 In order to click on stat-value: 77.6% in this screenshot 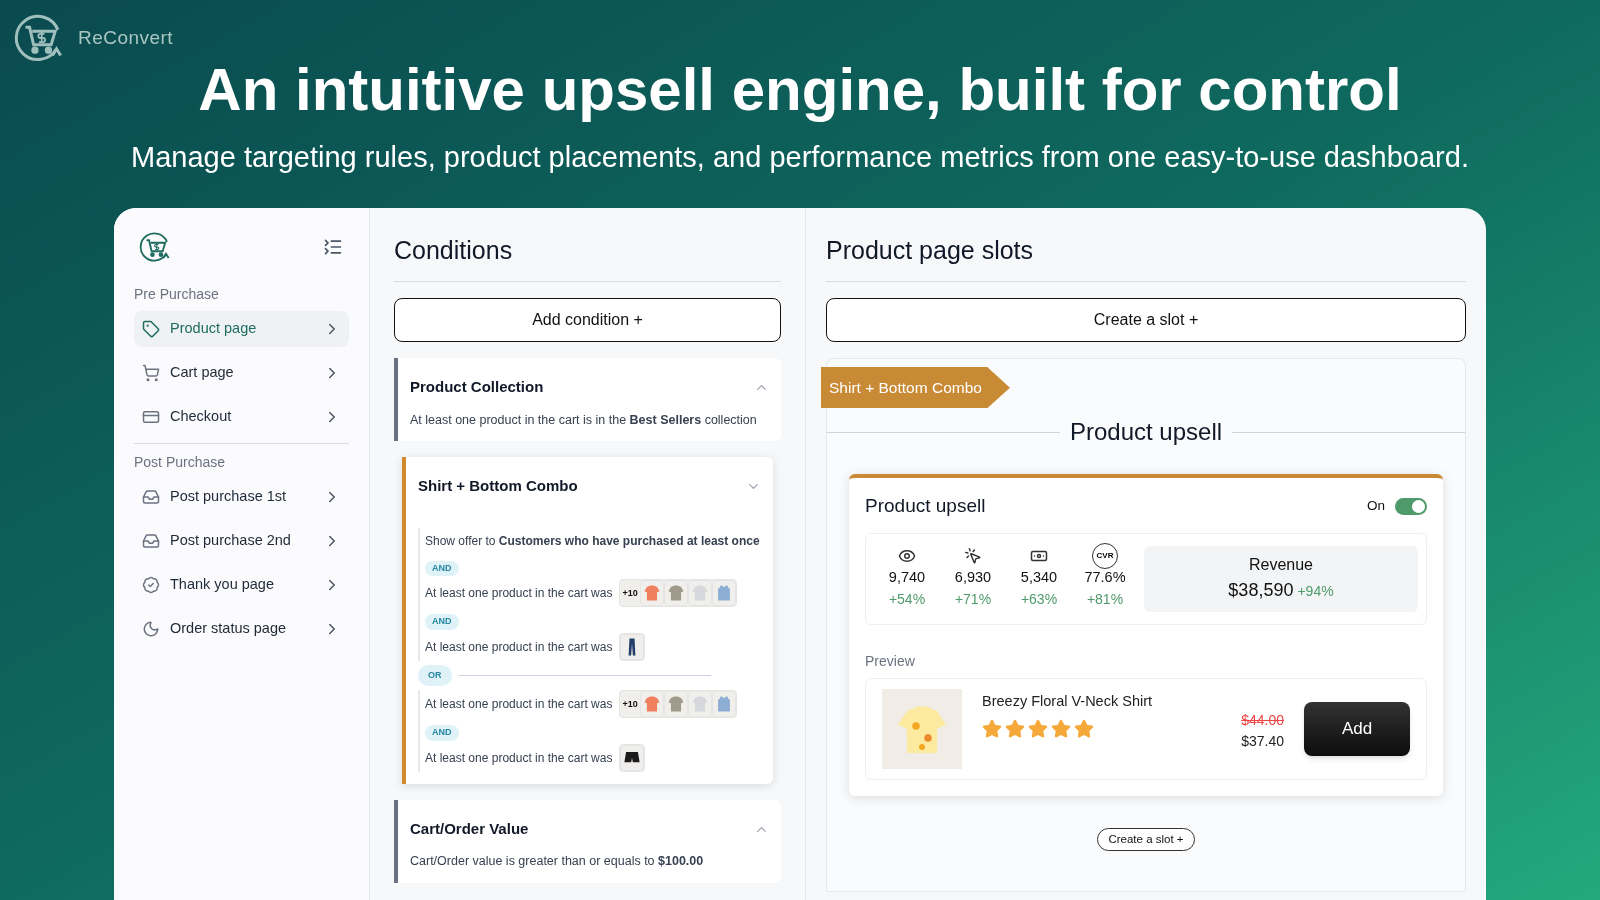, I will do `click(1105, 578)`.